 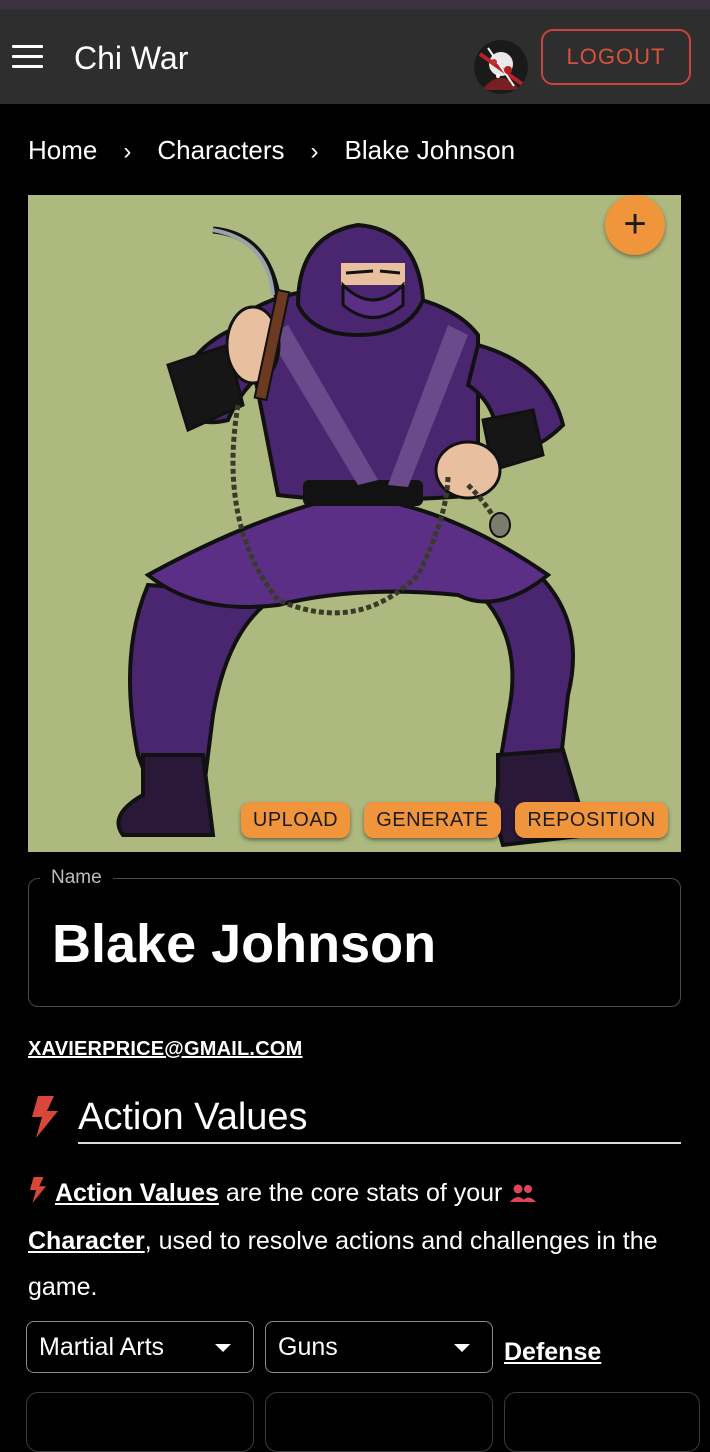 What do you see at coordinates (220, 150) in the screenshot?
I see `breadcrumb-characters: Characters` at bounding box center [220, 150].